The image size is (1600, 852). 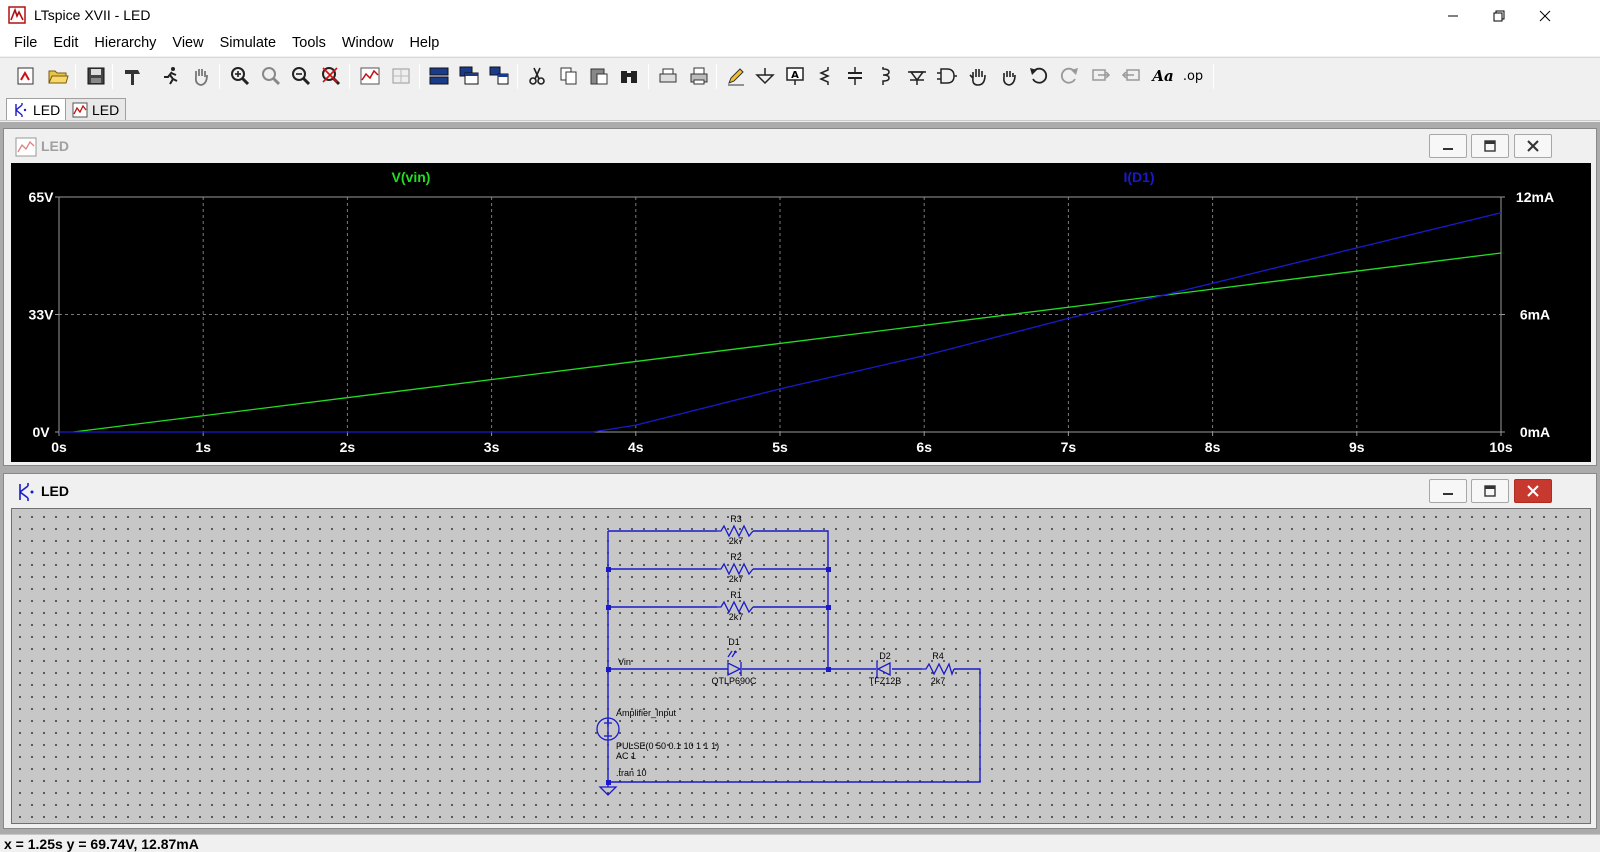 What do you see at coordinates (301, 76) in the screenshot?
I see `zoom-out-button` at bounding box center [301, 76].